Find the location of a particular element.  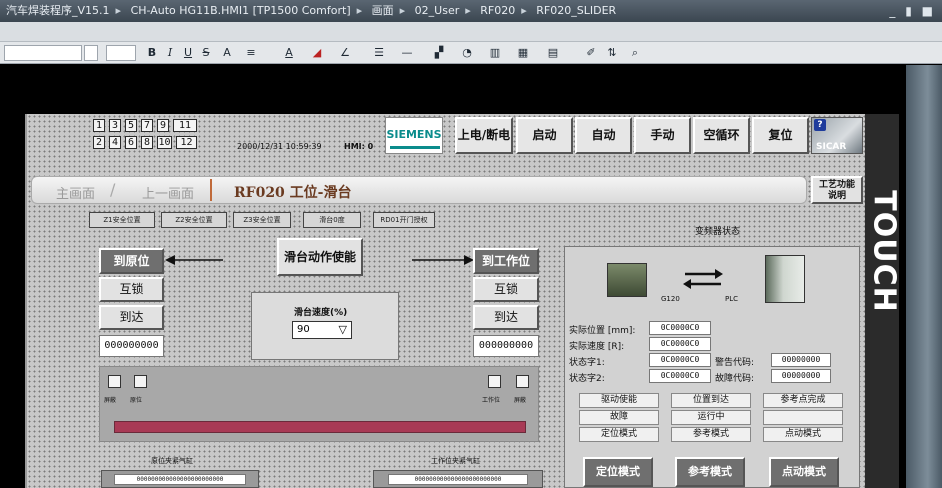

fault-code-field: 00000000 is located at coordinates (801, 376).